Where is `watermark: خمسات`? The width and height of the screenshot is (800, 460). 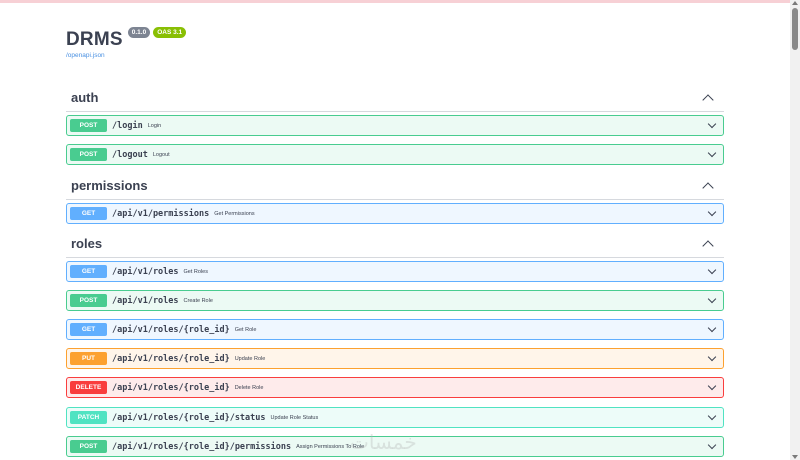 watermark: خمسات is located at coordinates (383, 442).